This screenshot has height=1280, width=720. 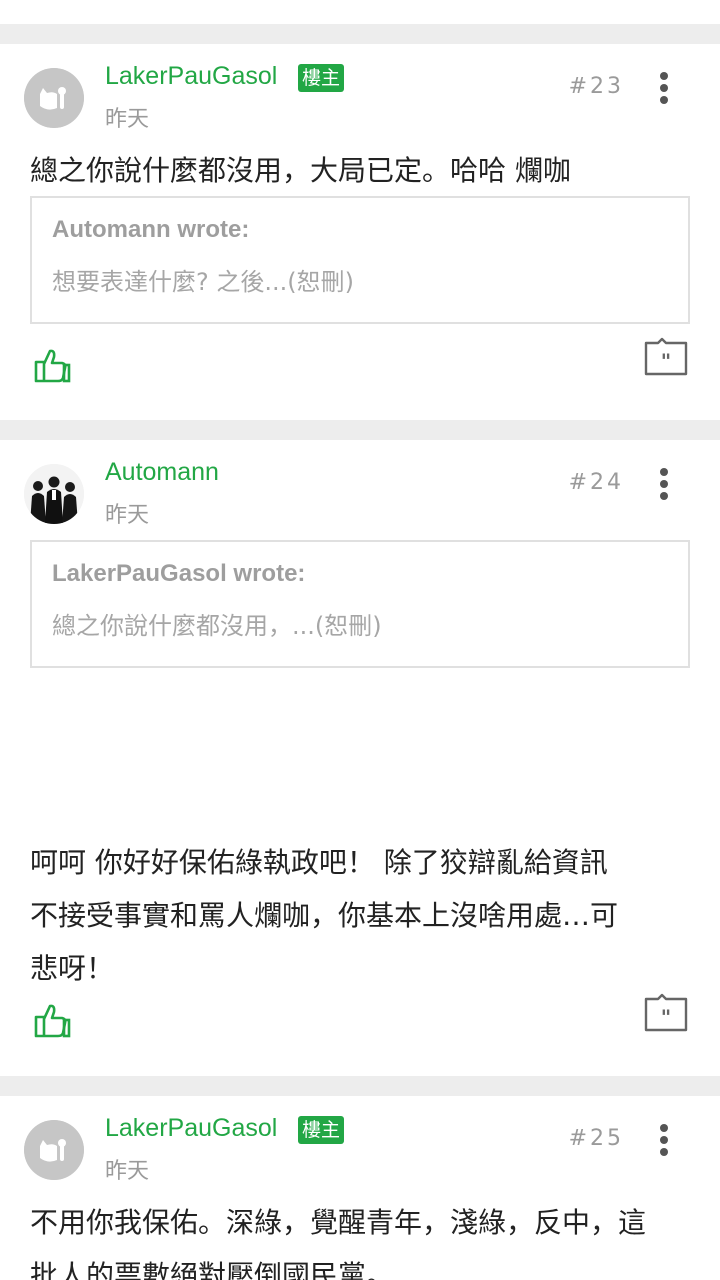 I want to click on quote-author: LakerPauGasol wrote:, so click(x=179, y=573).